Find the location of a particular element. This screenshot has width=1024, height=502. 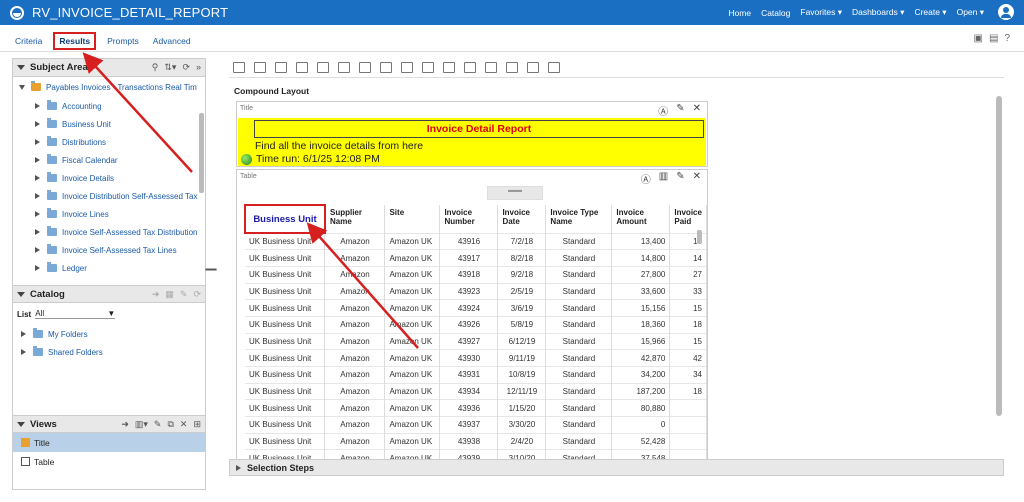

refresh-icon is located at coordinates (323, 67).